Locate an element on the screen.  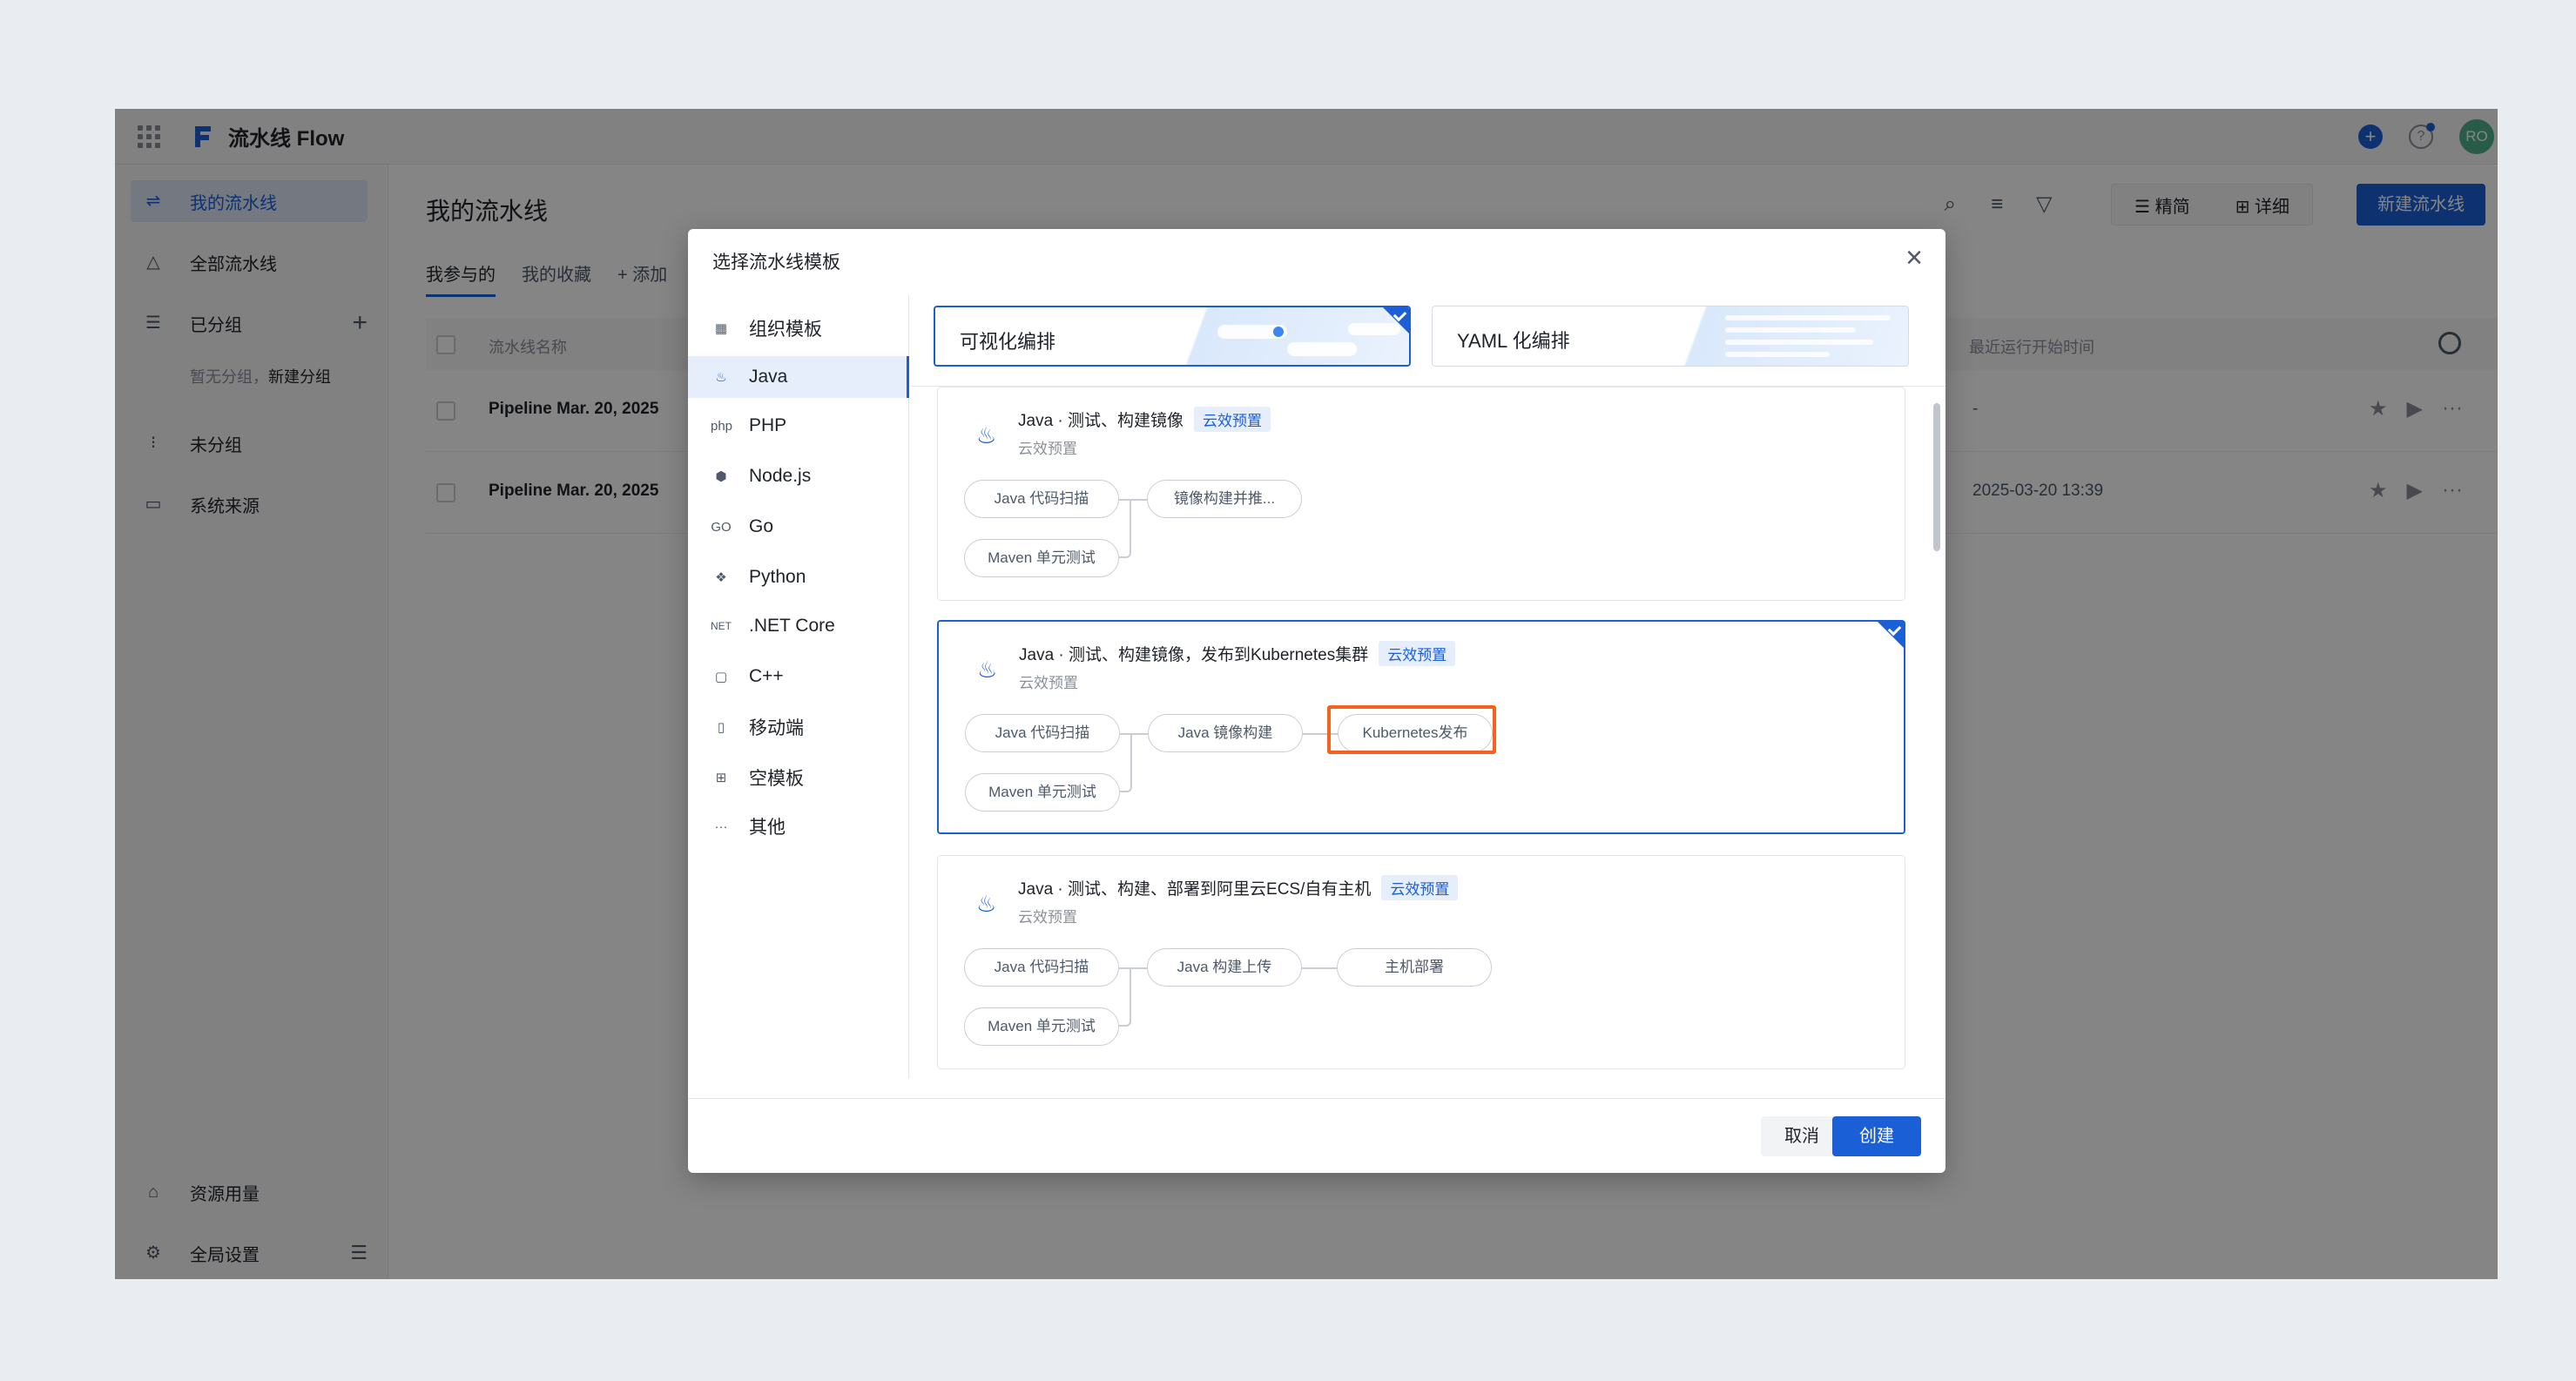
scrollbar-thumb is located at coordinates (1936, 477).